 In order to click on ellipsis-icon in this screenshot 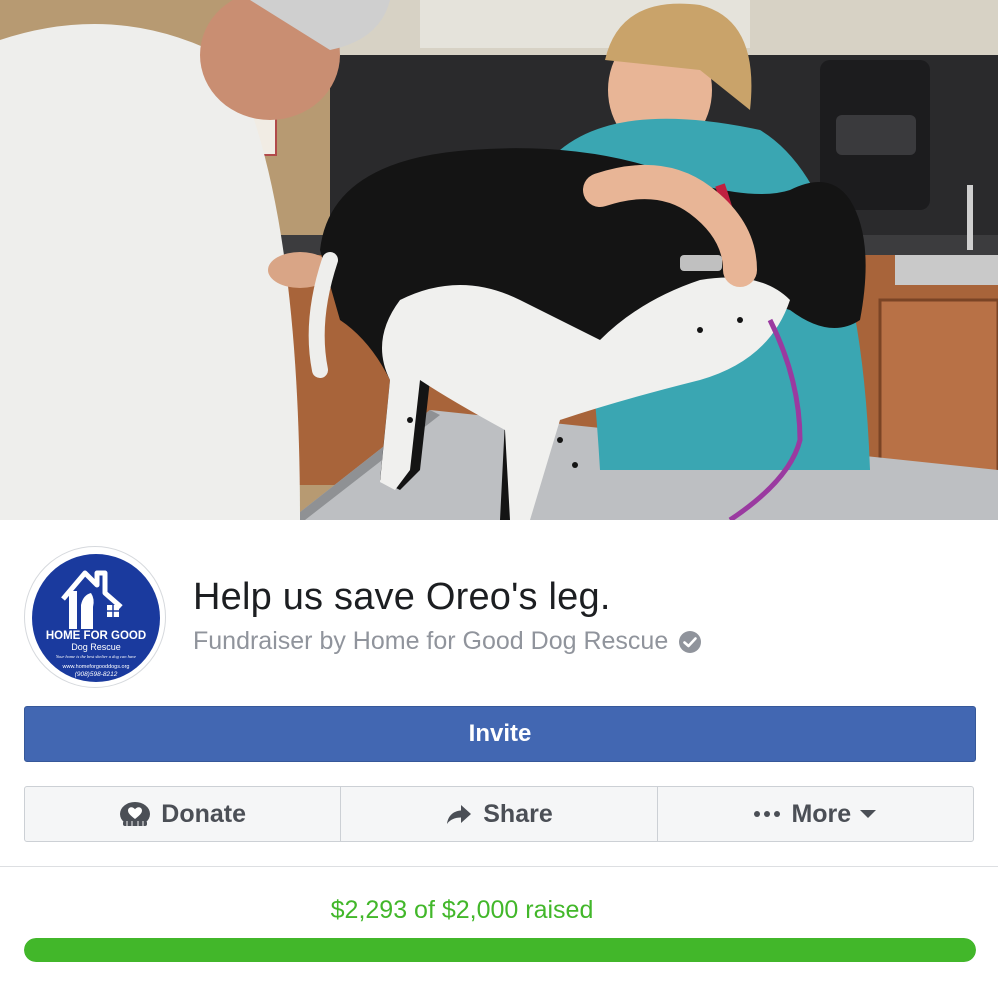, I will do `click(767, 814)`.